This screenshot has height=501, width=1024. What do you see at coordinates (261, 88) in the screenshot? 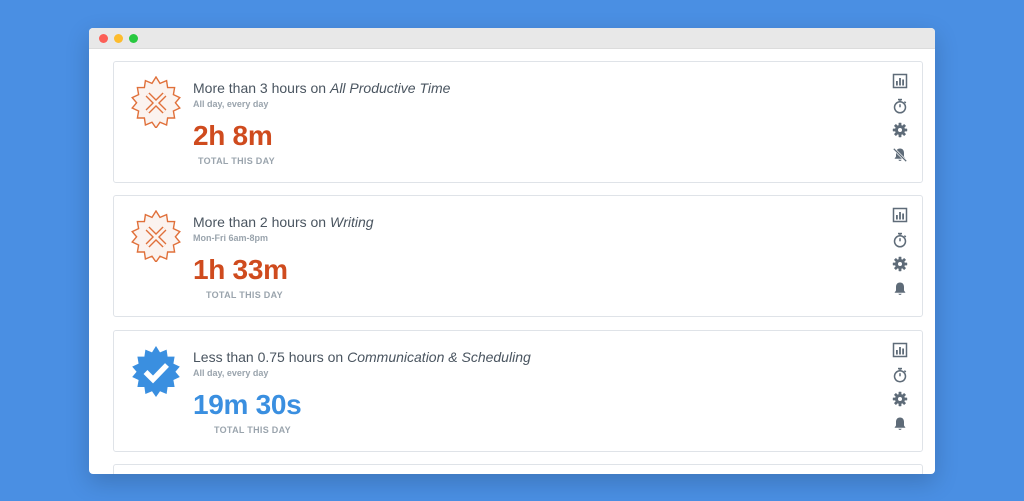
I see `goal-title-prefix: More than 3 hours on` at bounding box center [261, 88].